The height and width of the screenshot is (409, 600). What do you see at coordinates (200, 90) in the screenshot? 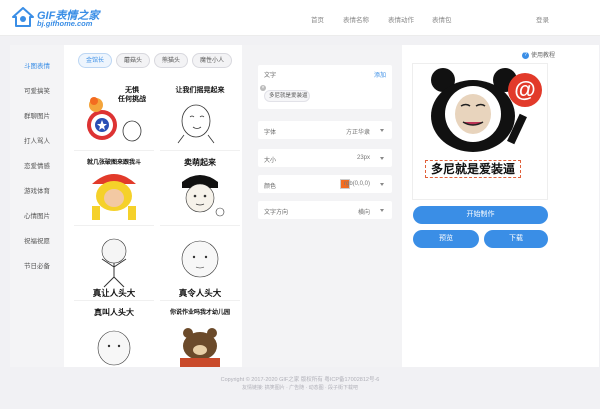
I see `meme-caption: 让我们摇晃起来` at bounding box center [200, 90].